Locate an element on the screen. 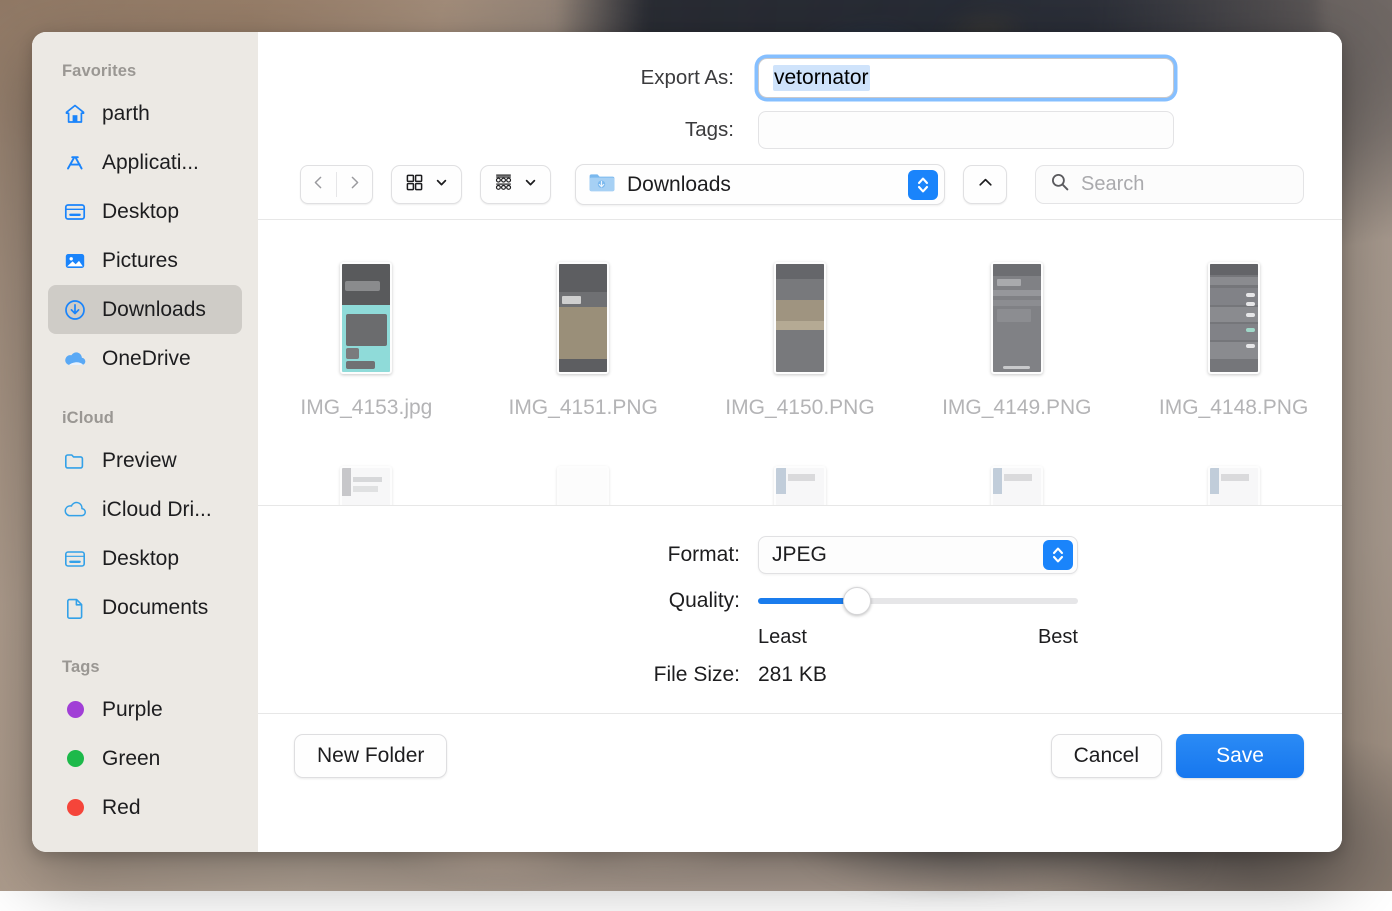 This screenshot has width=1392, height=911. export-as-input: vetornator is located at coordinates (966, 78).